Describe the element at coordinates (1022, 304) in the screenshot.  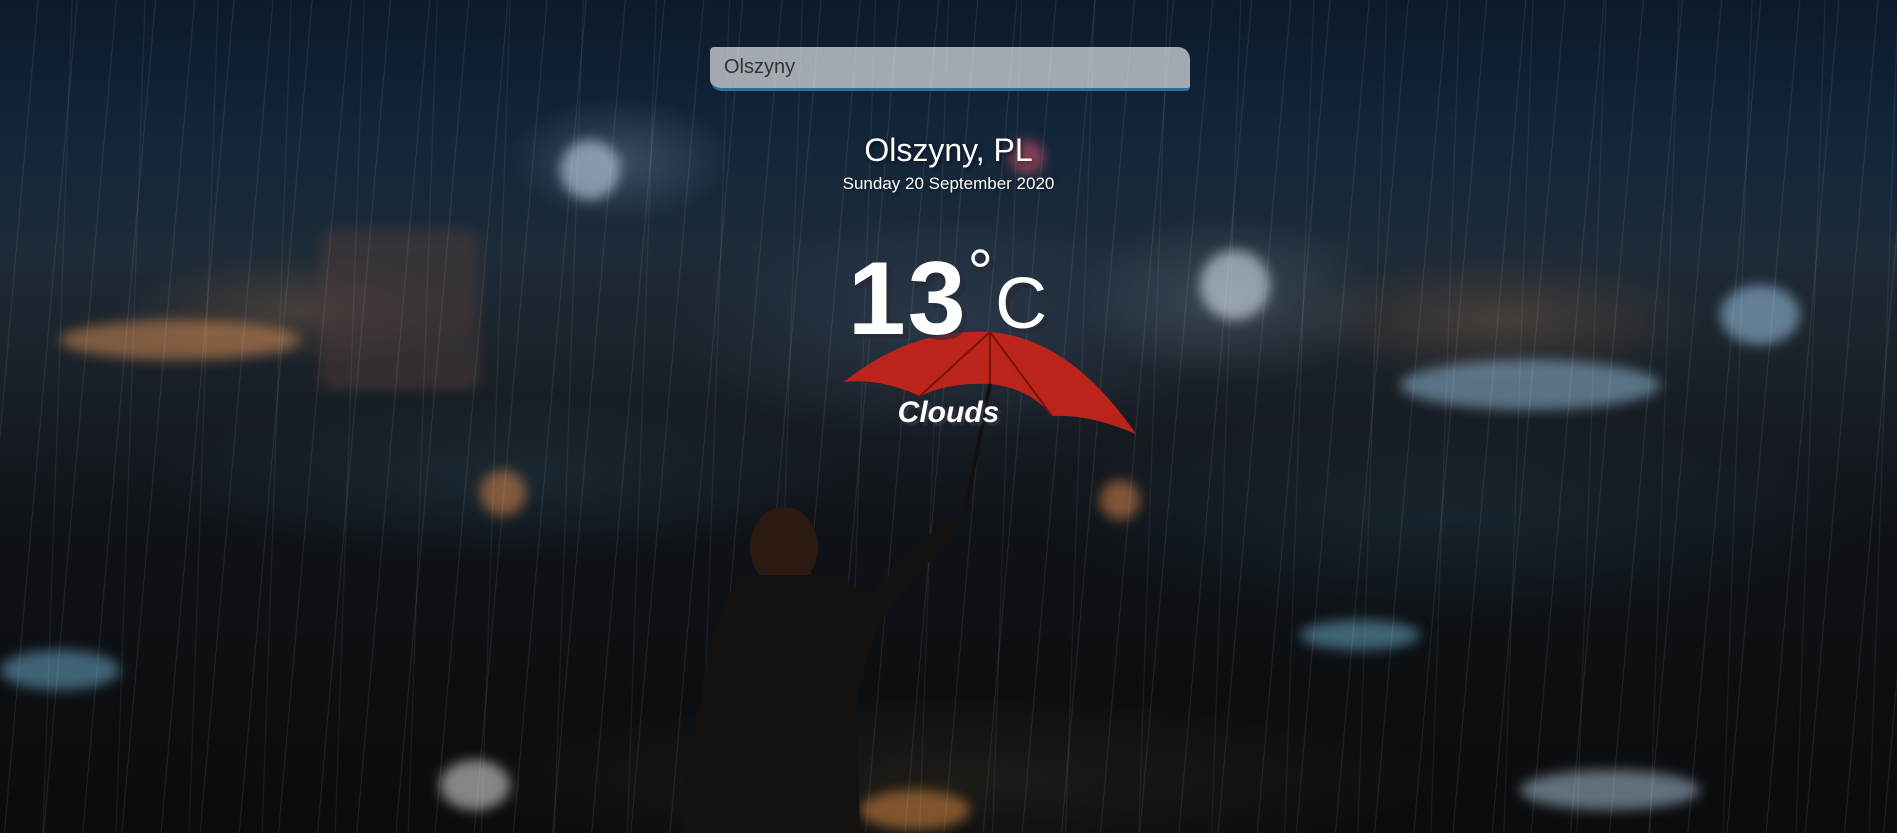
I see `temperature-unit: C` at that location.